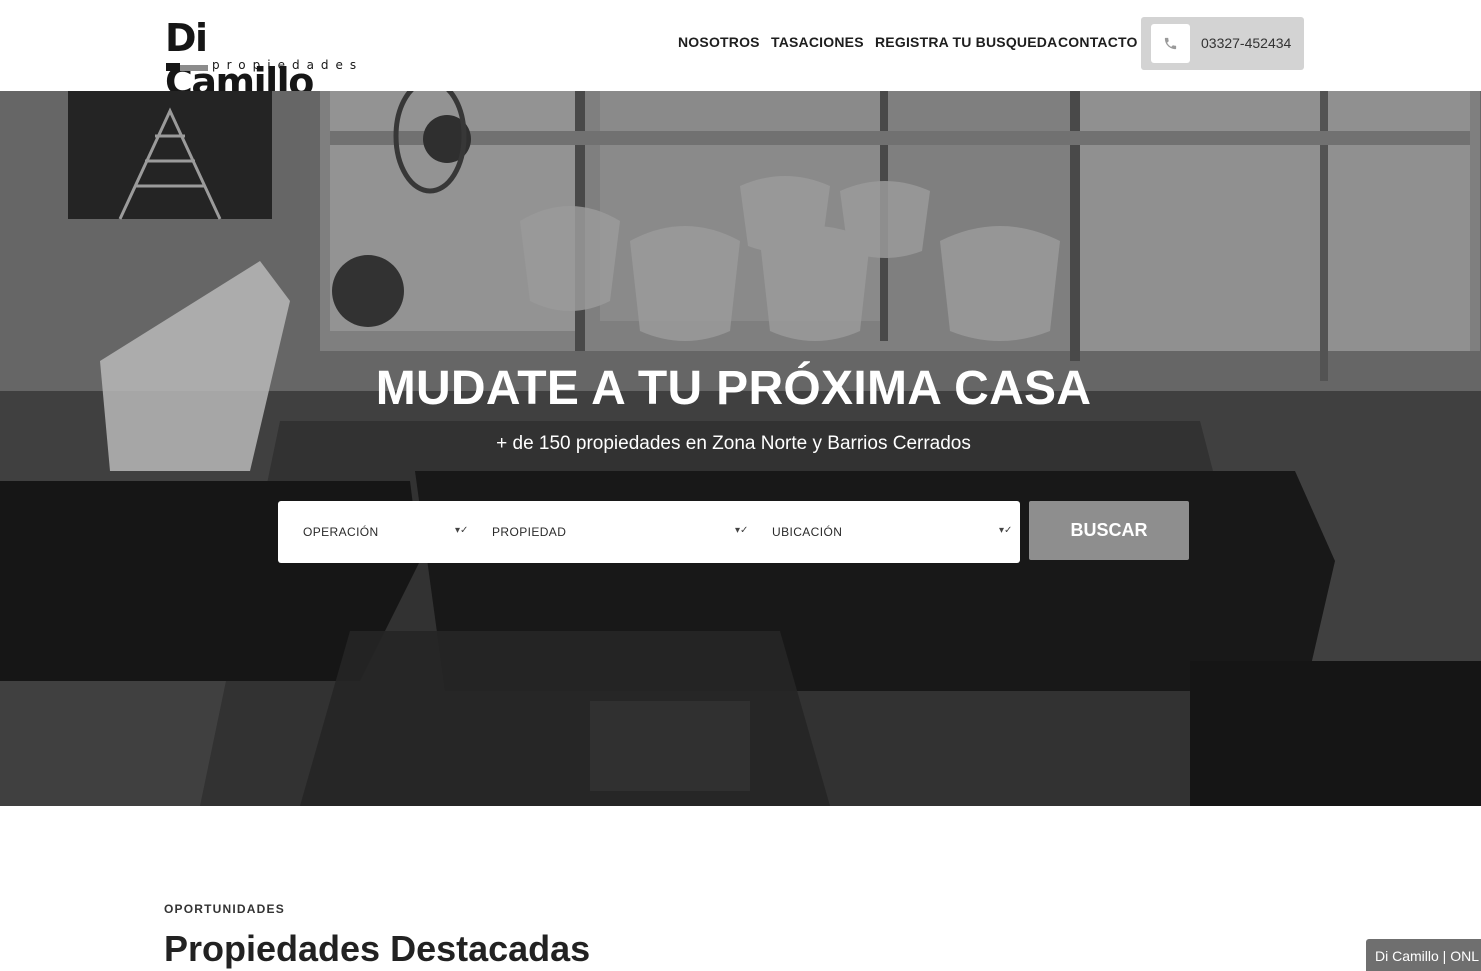 This screenshot has height=971, width=1481. What do you see at coordinates (1109, 530) in the screenshot?
I see `search-button: BUSCAR` at bounding box center [1109, 530].